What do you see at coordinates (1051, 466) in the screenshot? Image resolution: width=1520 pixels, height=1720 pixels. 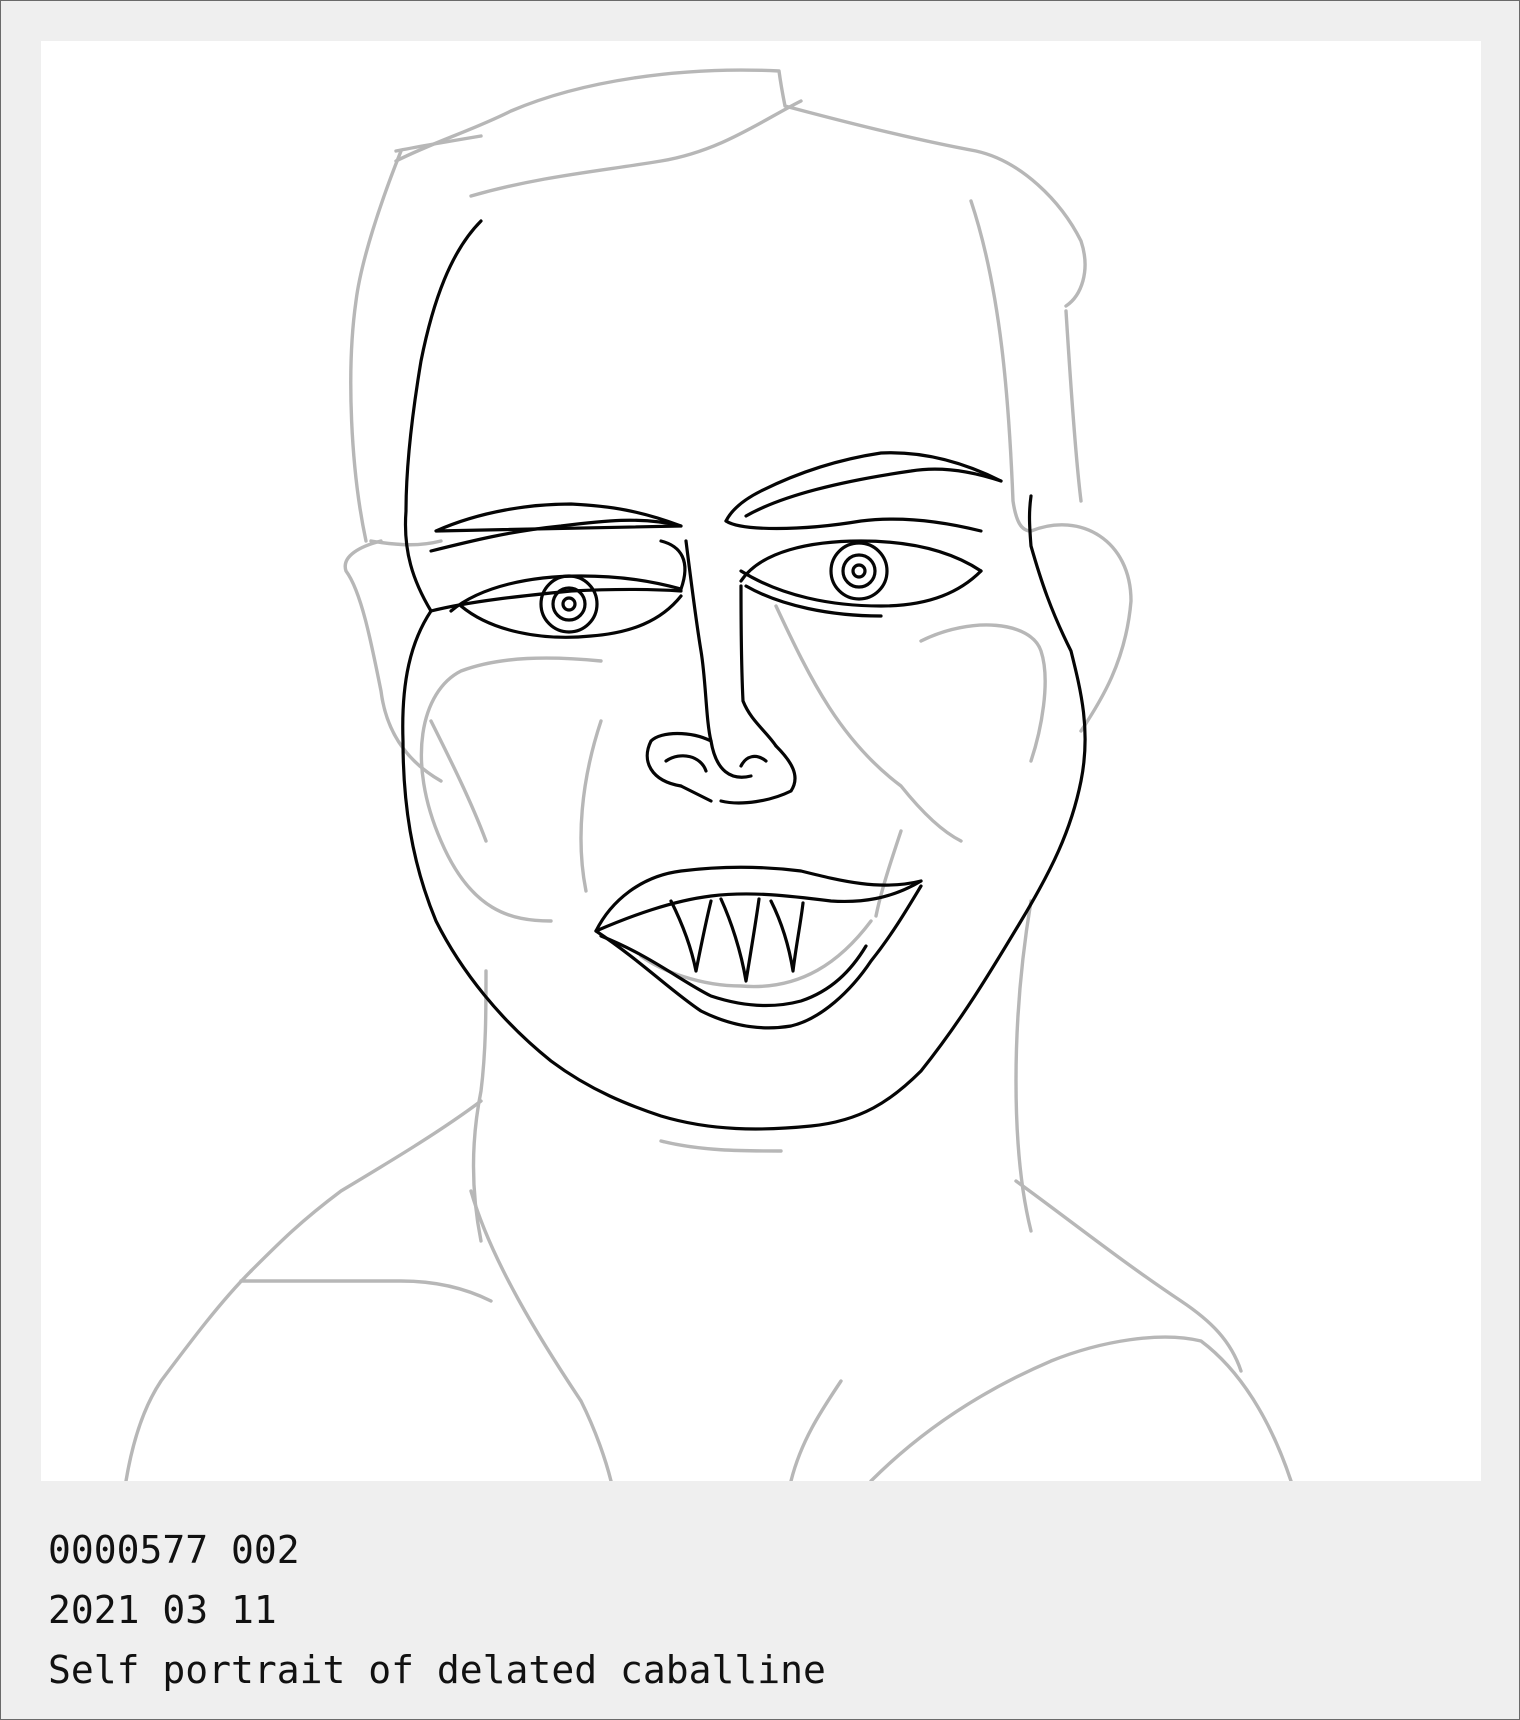 I see `face-side-sketch` at bounding box center [1051, 466].